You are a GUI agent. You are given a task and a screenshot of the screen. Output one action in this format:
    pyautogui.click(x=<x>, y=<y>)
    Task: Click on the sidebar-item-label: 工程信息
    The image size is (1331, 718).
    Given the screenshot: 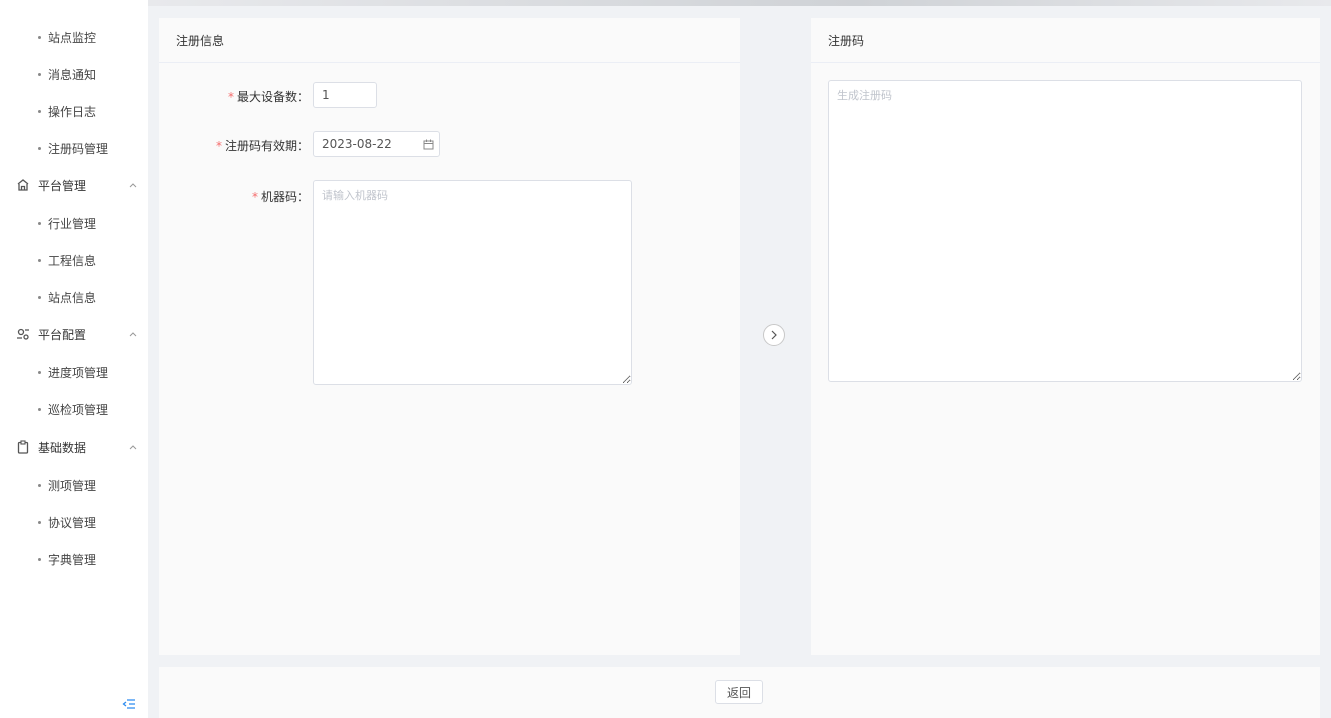 What is the action you would take?
    pyautogui.click(x=72, y=260)
    